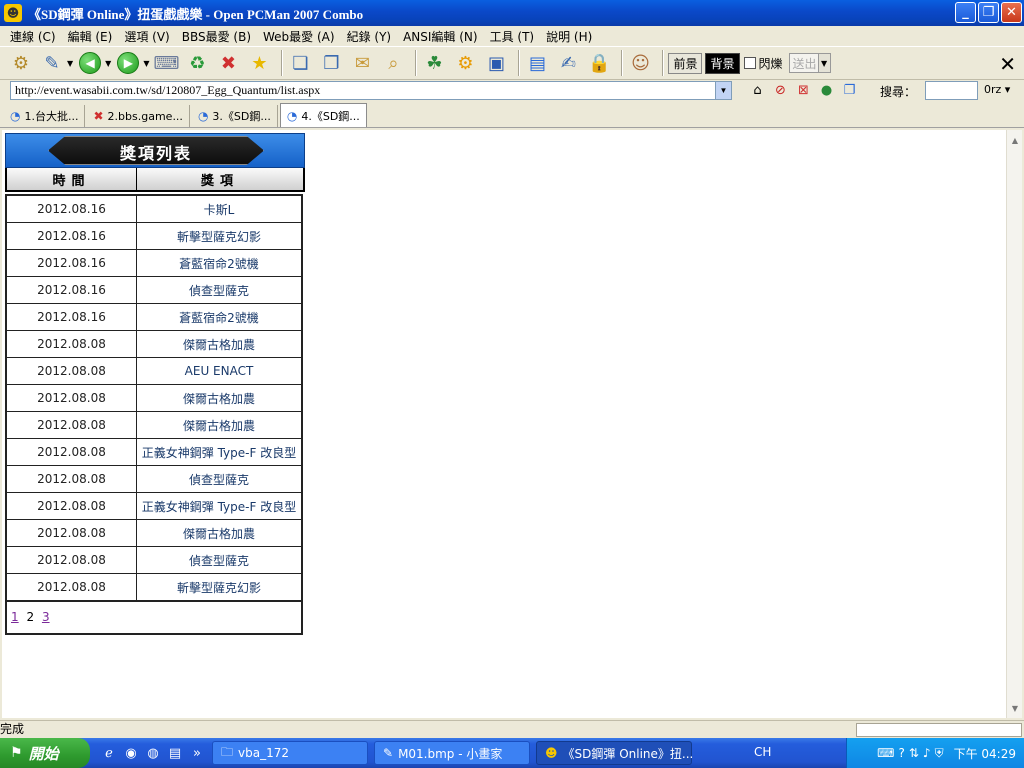  What do you see at coordinates (452, 753) in the screenshot?
I see `task-paint: ✎ M01.bmp - 小畫家` at bounding box center [452, 753].